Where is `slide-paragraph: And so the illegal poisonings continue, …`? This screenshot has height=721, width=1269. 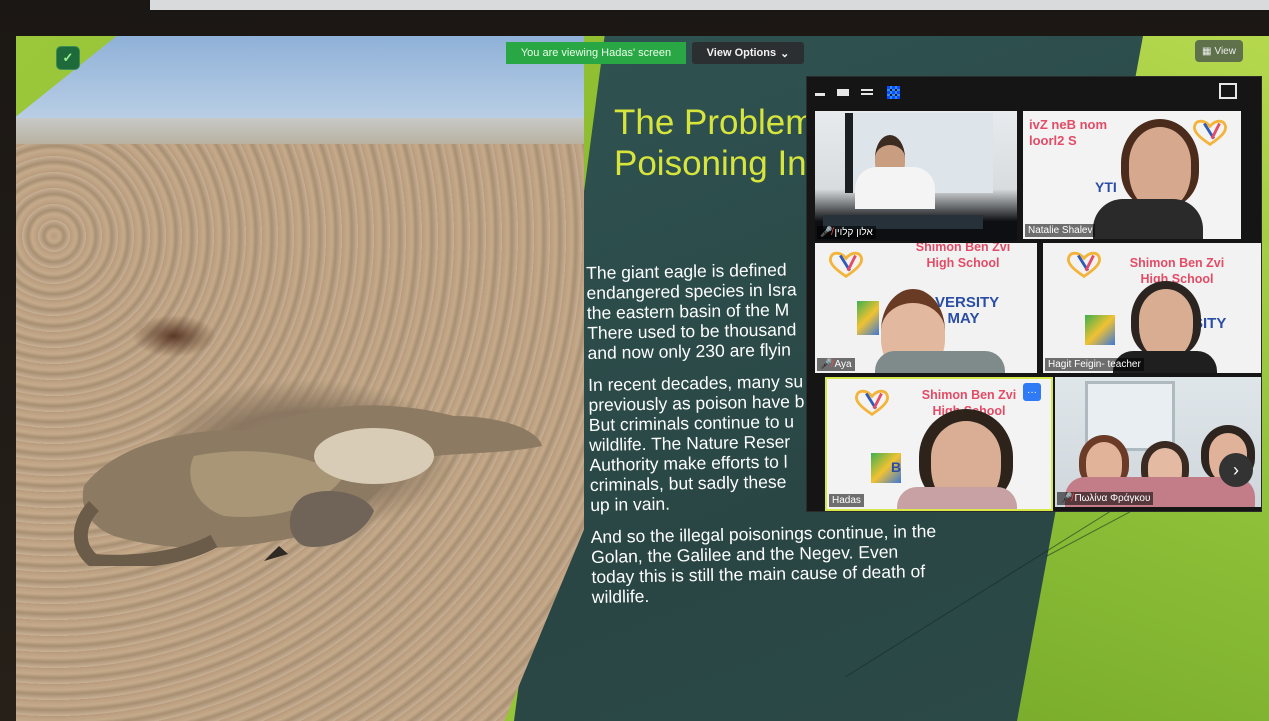 slide-paragraph: And so the illegal poisonings continue, … is located at coordinates (763, 563).